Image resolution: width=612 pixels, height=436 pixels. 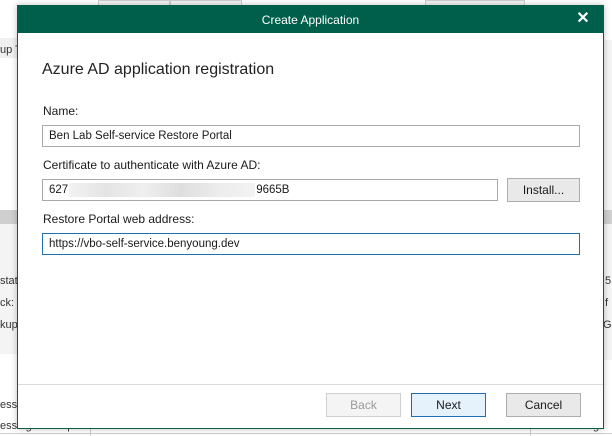 I want to click on close-icon: ✕, so click(x=583, y=19).